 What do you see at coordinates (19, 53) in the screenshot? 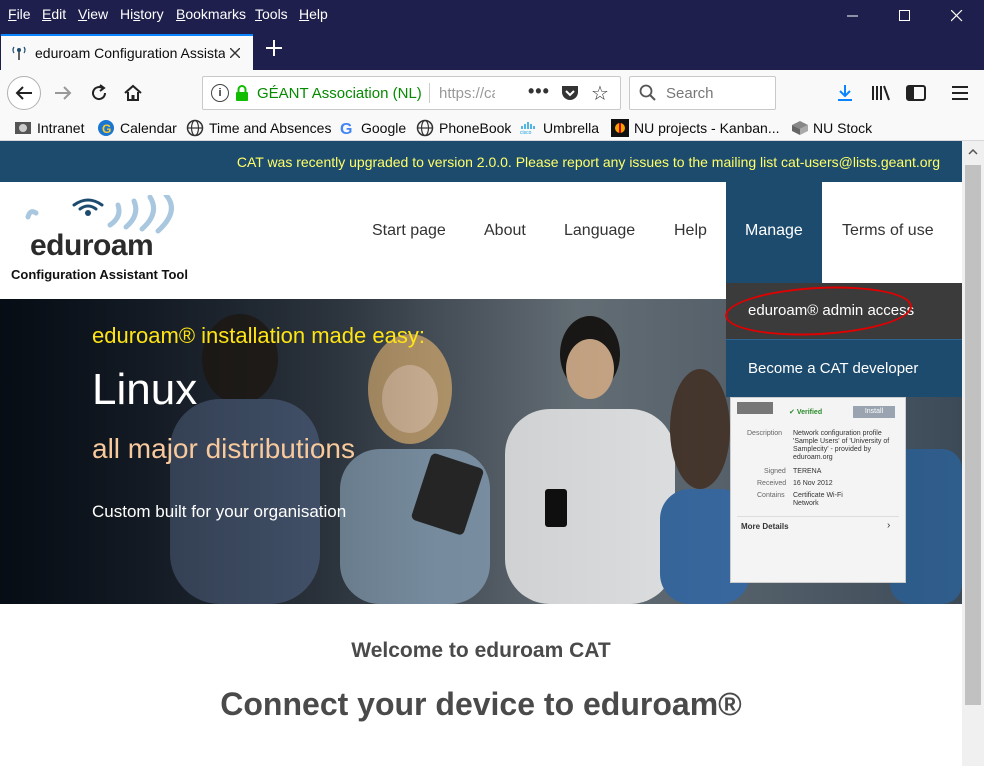
I see `antenna-icon` at bounding box center [19, 53].